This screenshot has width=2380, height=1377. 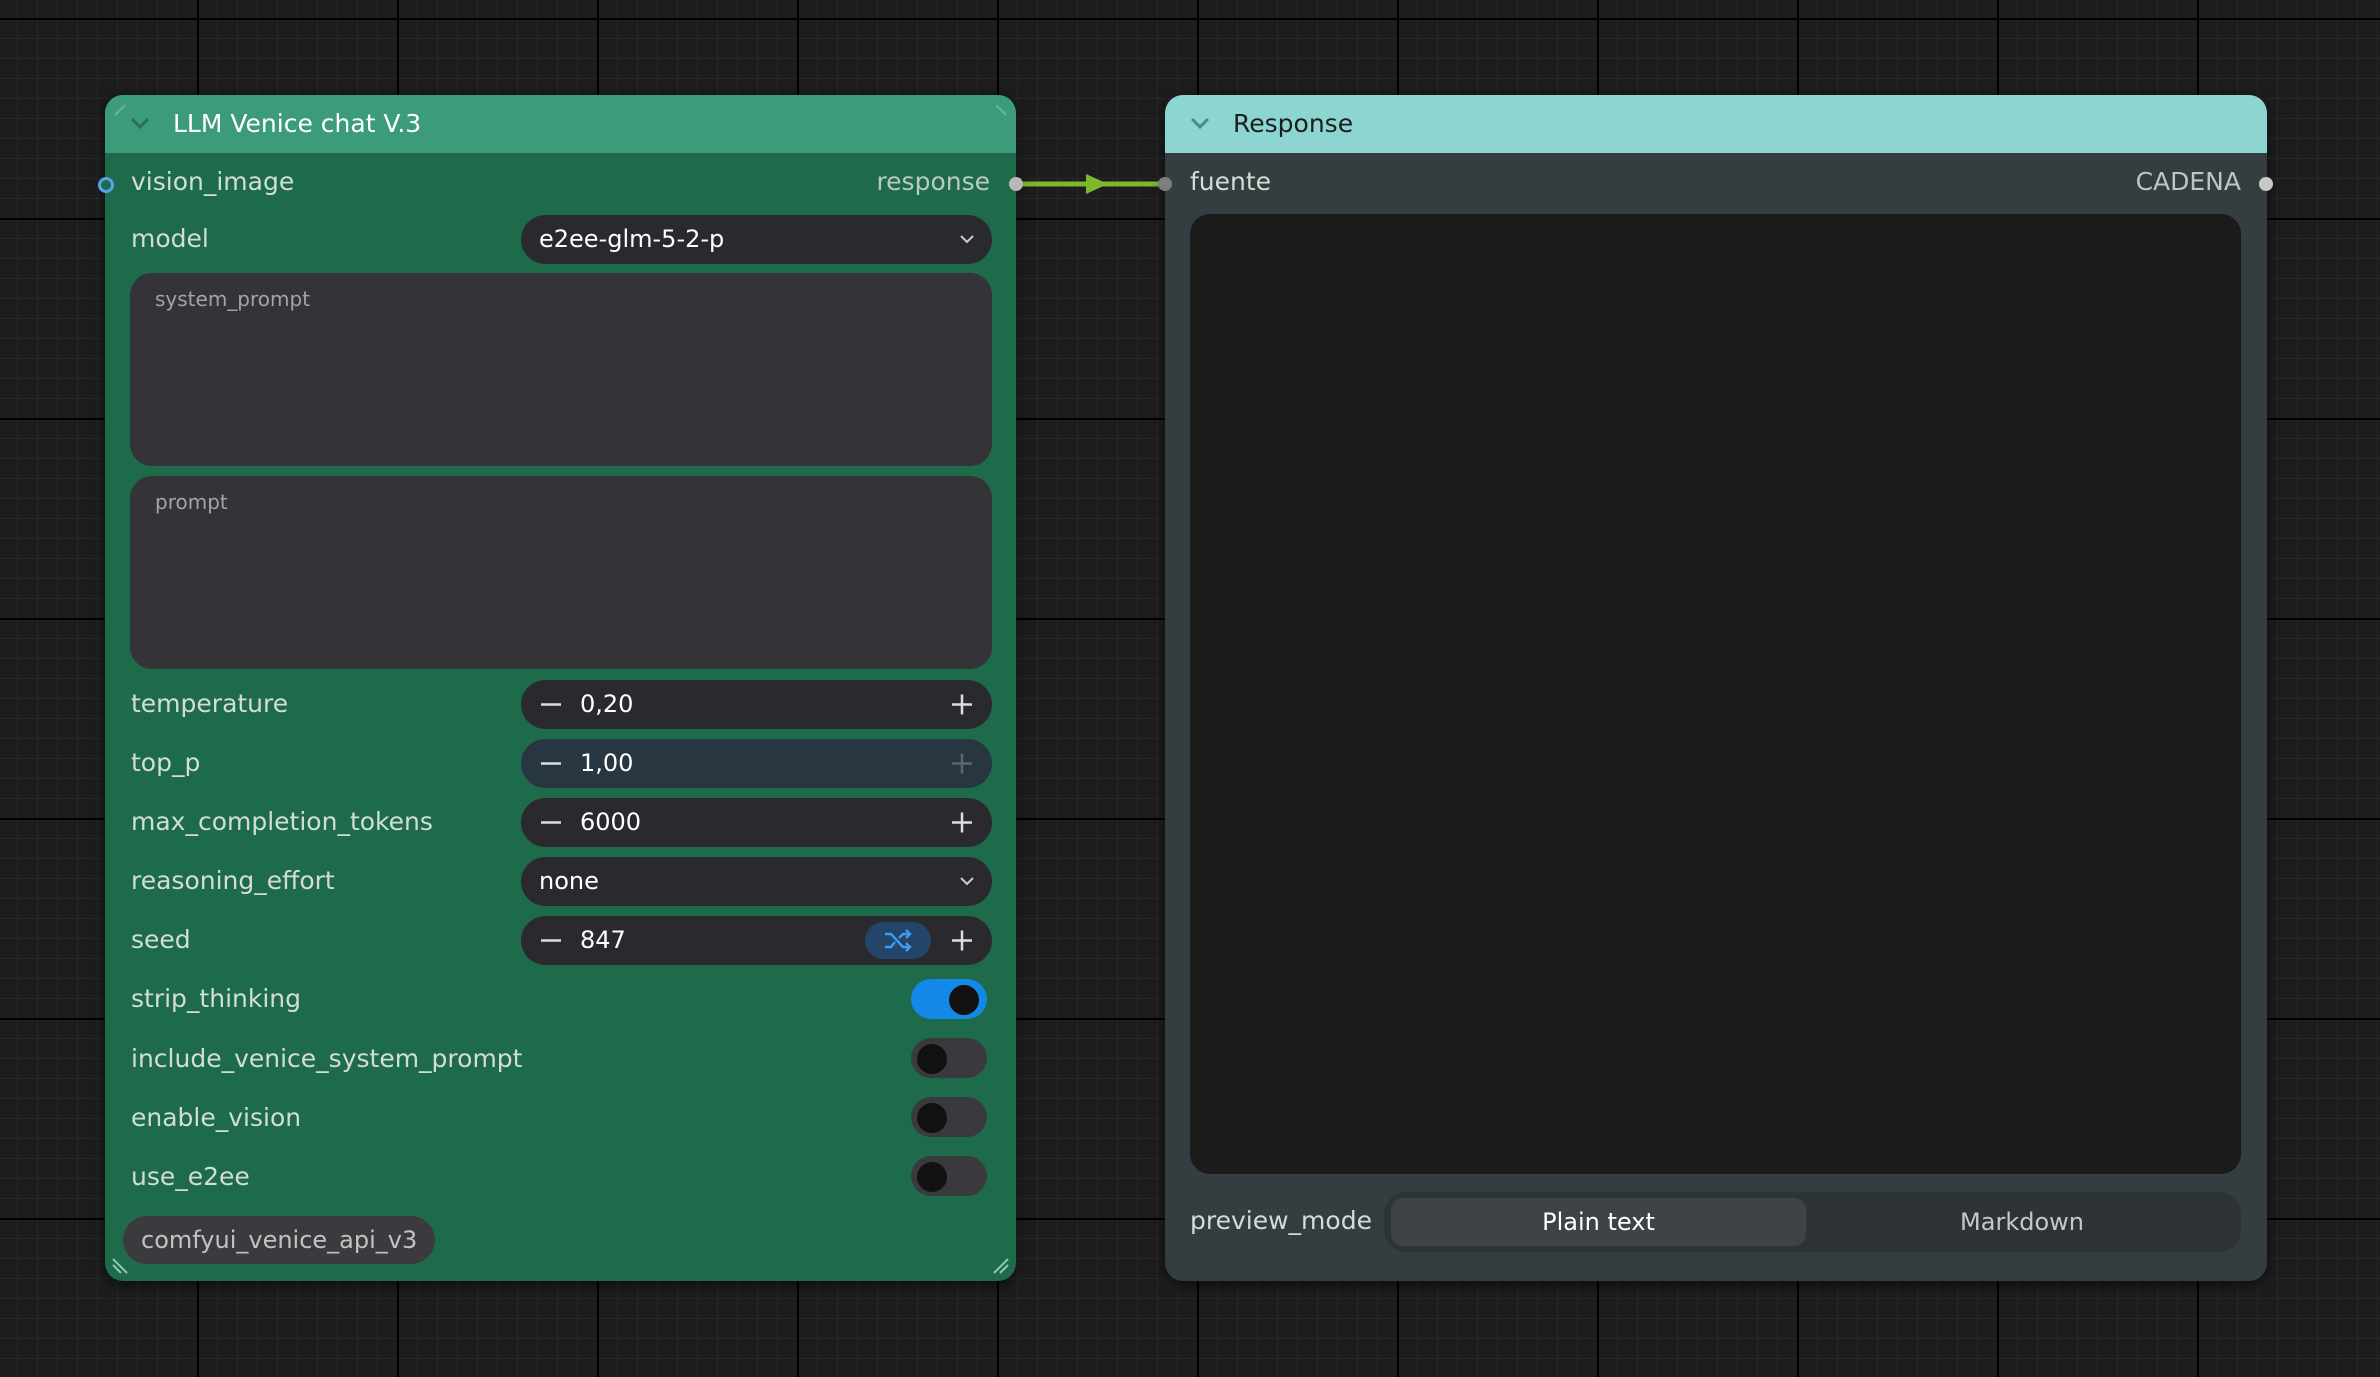 I want to click on include-venice-system-prompt-label: include_venice_system_prompt, so click(x=327, y=1058).